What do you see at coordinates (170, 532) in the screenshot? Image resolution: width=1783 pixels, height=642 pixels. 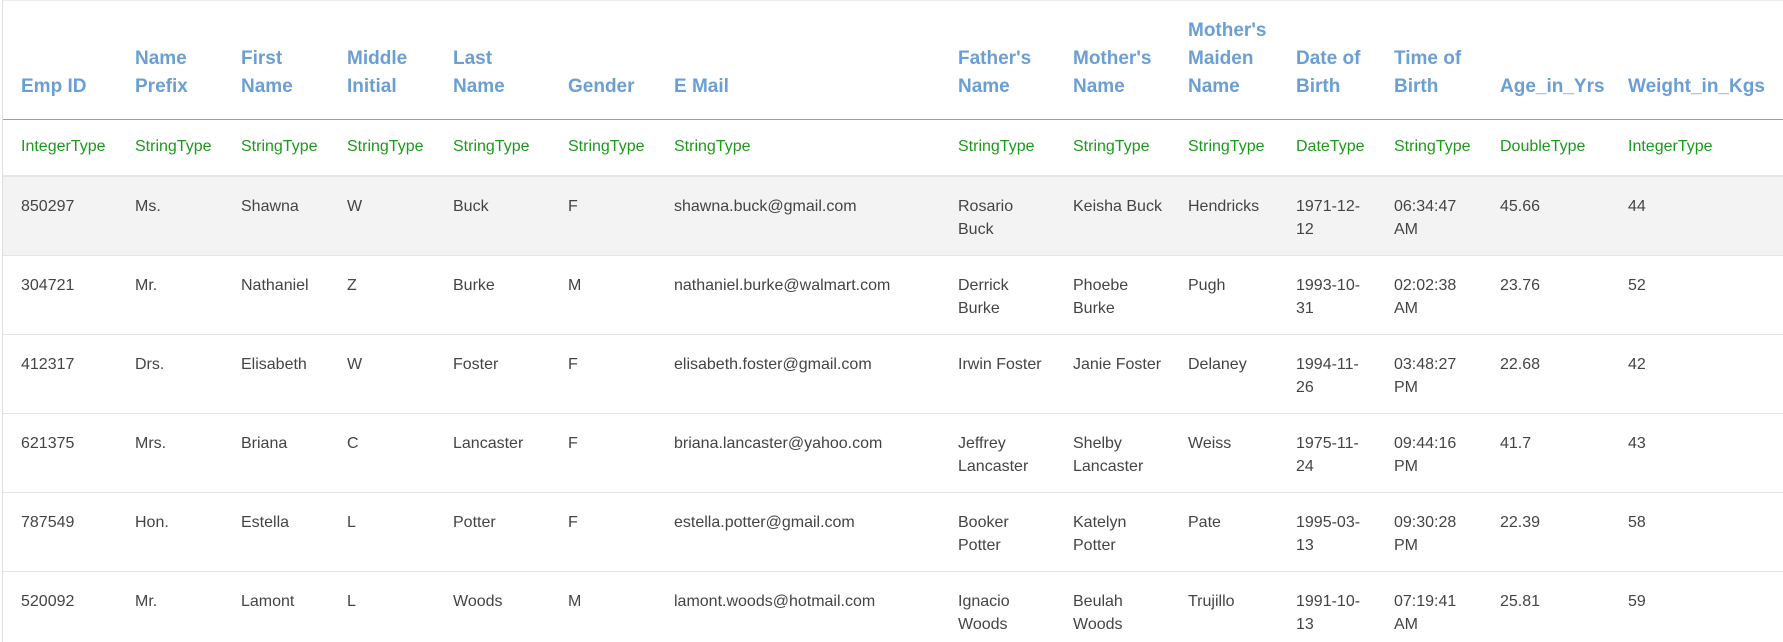 I see `table-cell: Hon.` at bounding box center [170, 532].